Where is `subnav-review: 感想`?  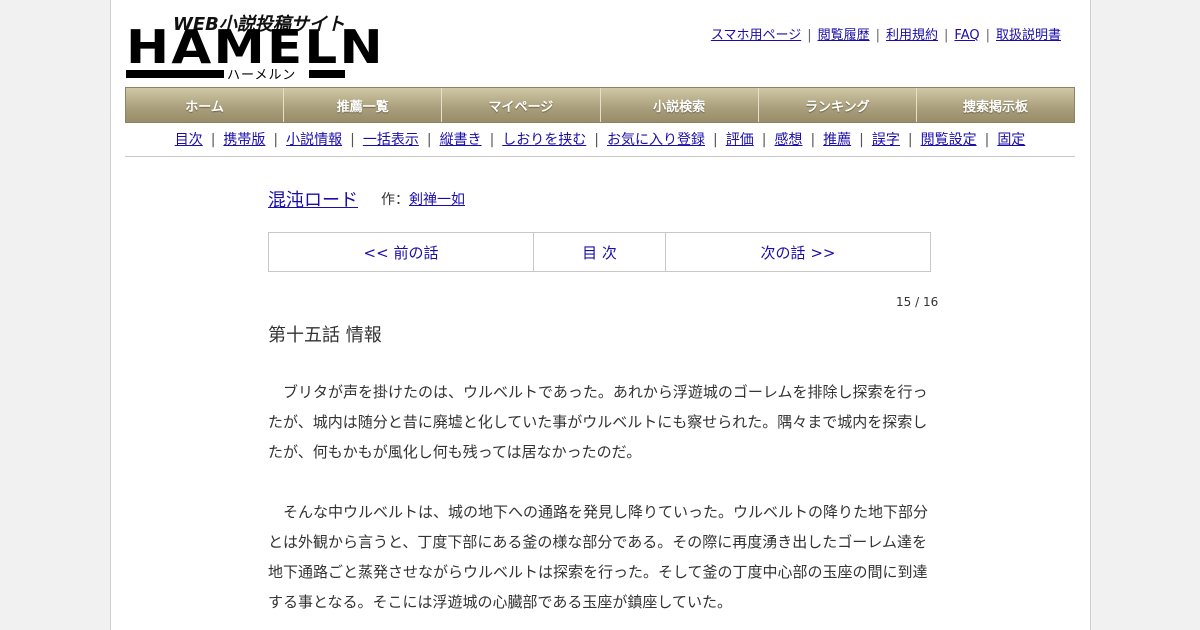
subnav-review: 感想 is located at coordinates (788, 140).